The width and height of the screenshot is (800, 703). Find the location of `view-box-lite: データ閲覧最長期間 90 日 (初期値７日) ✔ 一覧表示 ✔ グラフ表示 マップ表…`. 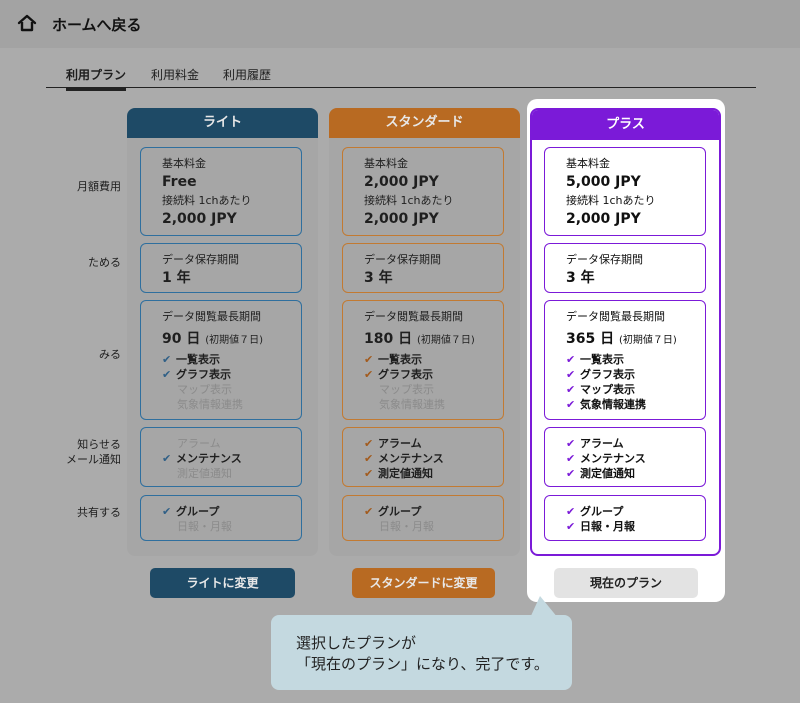

view-box-lite: データ閲覧最長期間 90 日 (初期値７日) ✔ 一覧表示 ✔ グラフ表示 マップ表… is located at coordinates (221, 360).